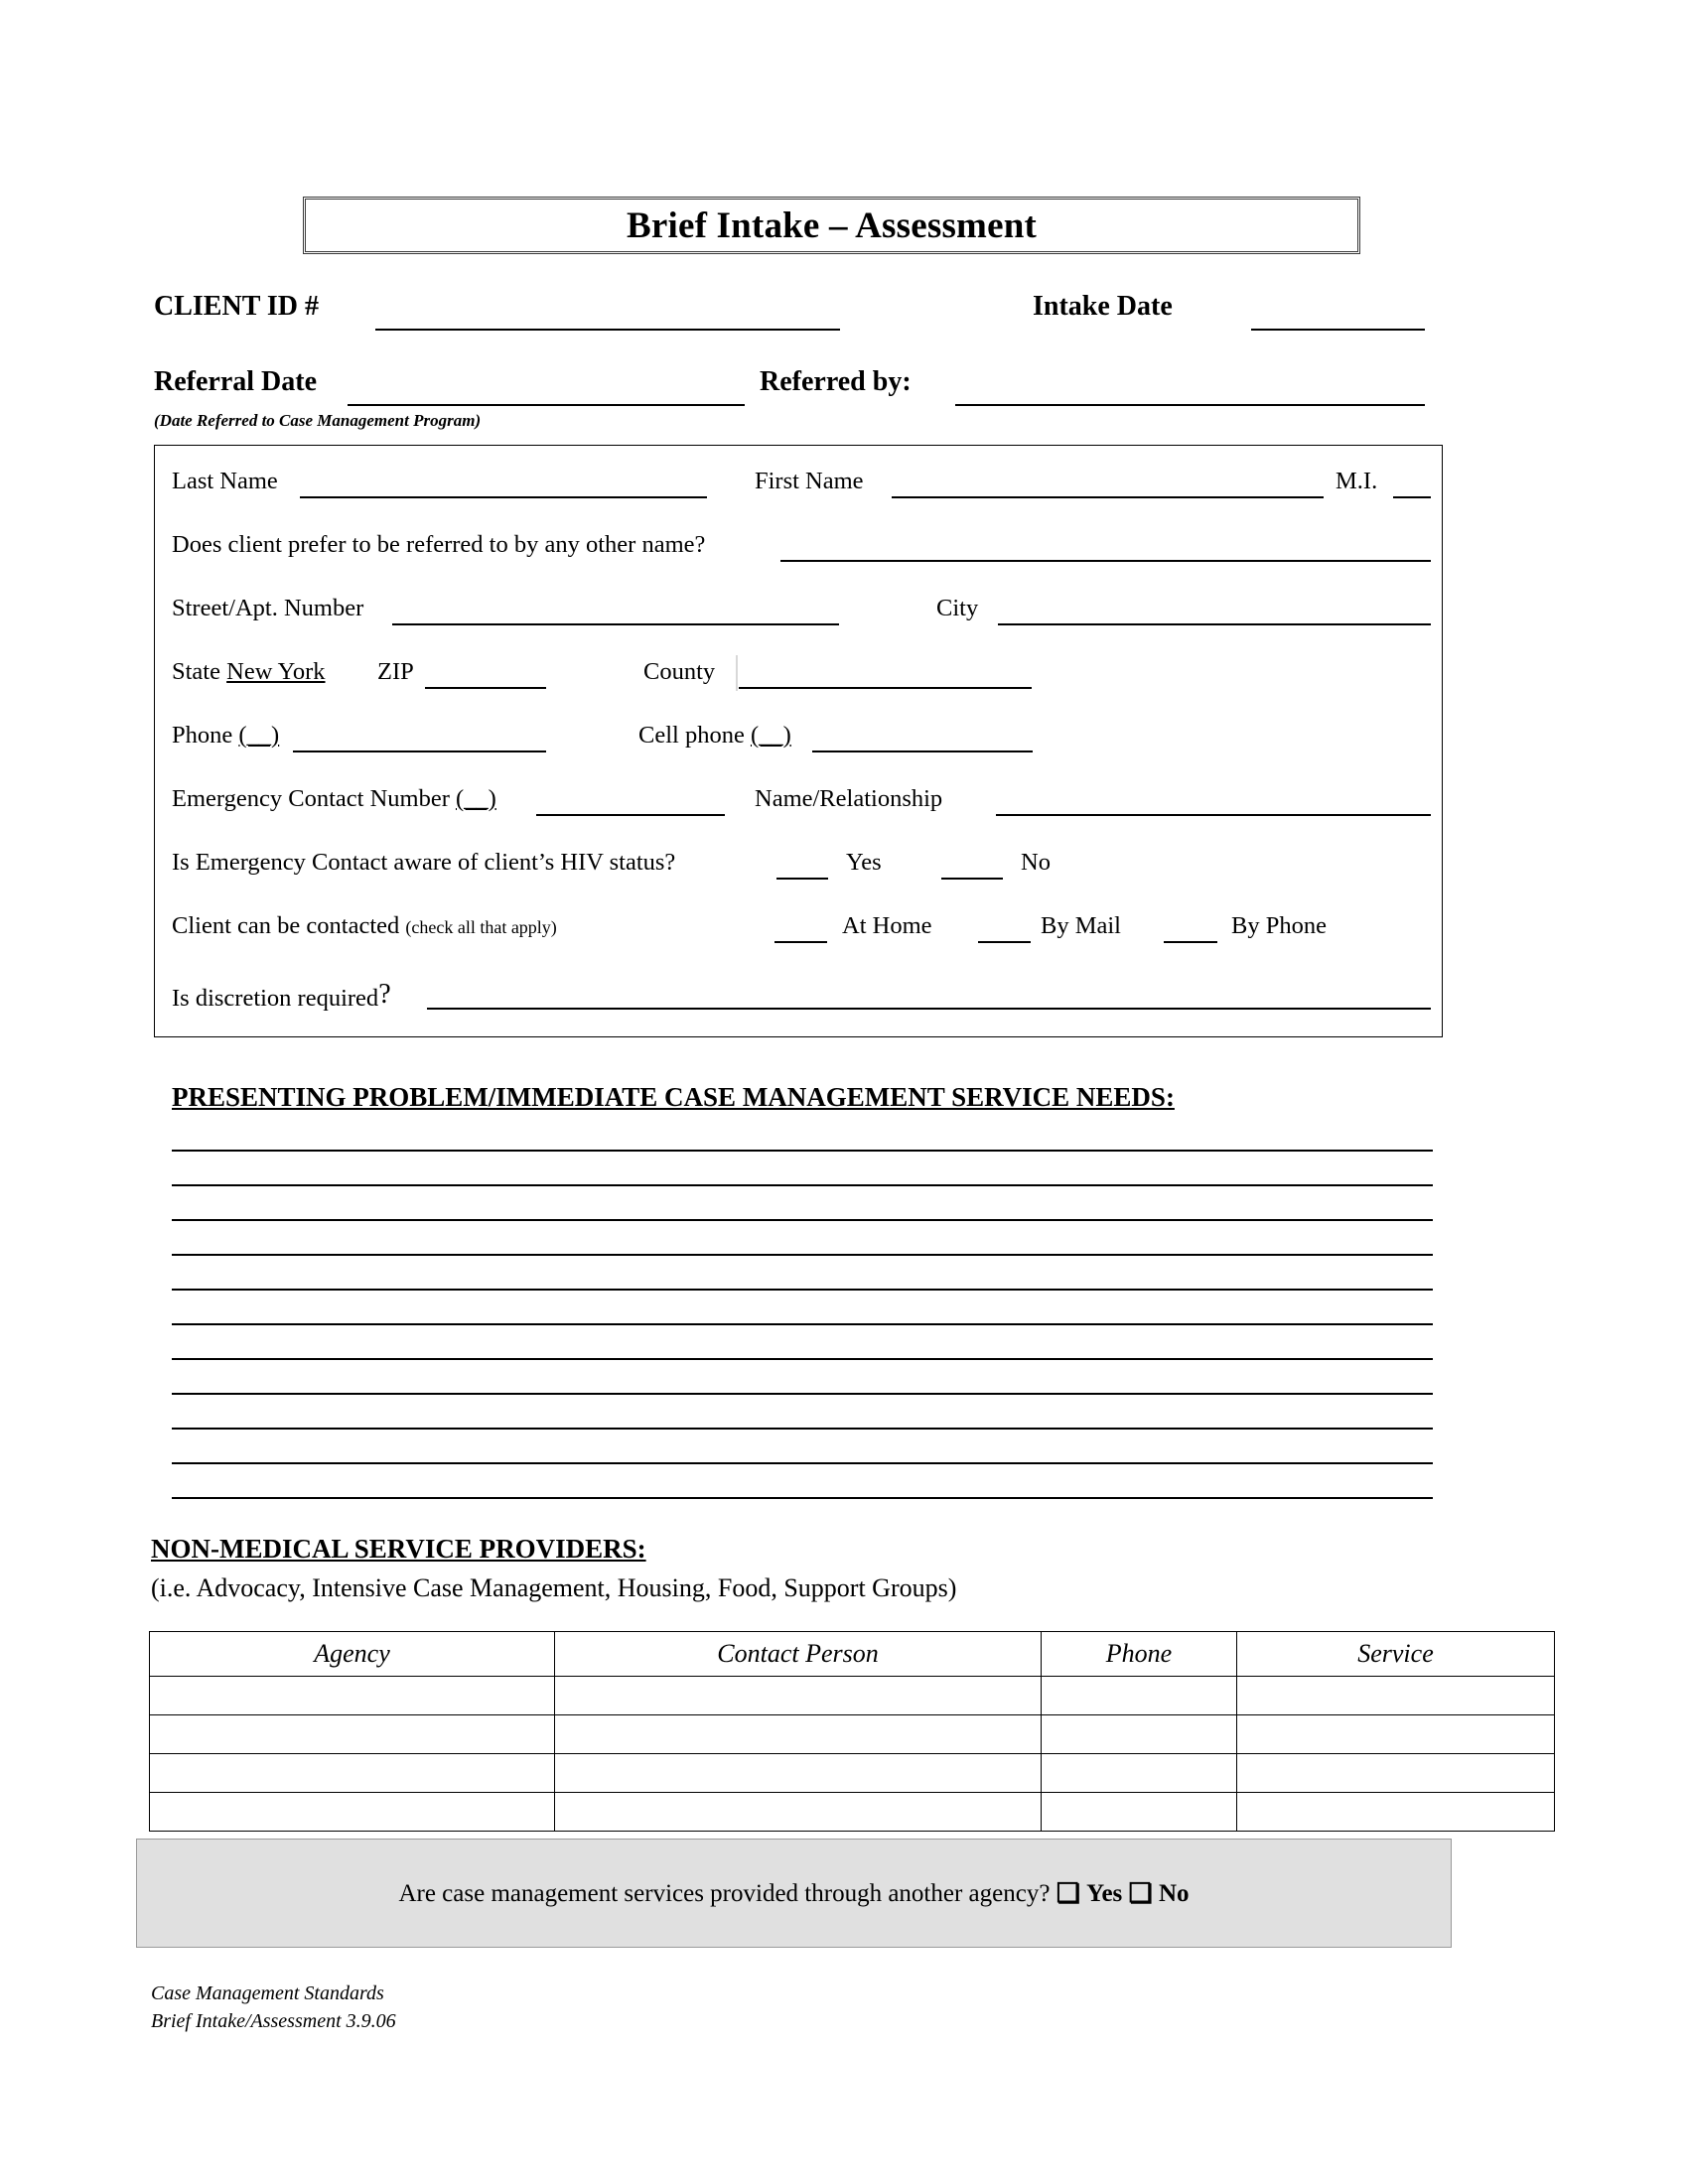 The height and width of the screenshot is (2184, 1688). I want to click on discretion-qmark: ?, so click(384, 994).